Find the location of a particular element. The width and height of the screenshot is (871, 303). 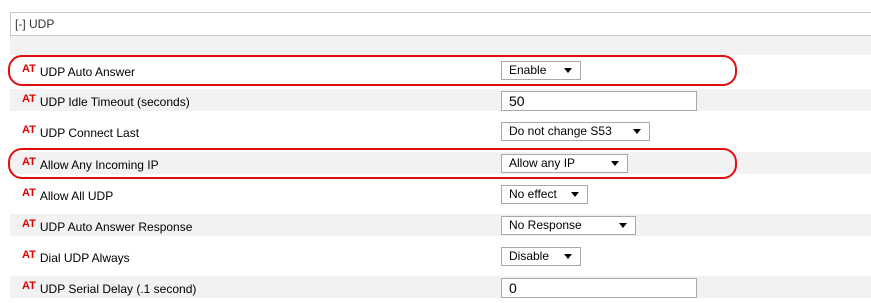

setting-label: AT UDP Auto Answer is located at coordinates (78, 70).